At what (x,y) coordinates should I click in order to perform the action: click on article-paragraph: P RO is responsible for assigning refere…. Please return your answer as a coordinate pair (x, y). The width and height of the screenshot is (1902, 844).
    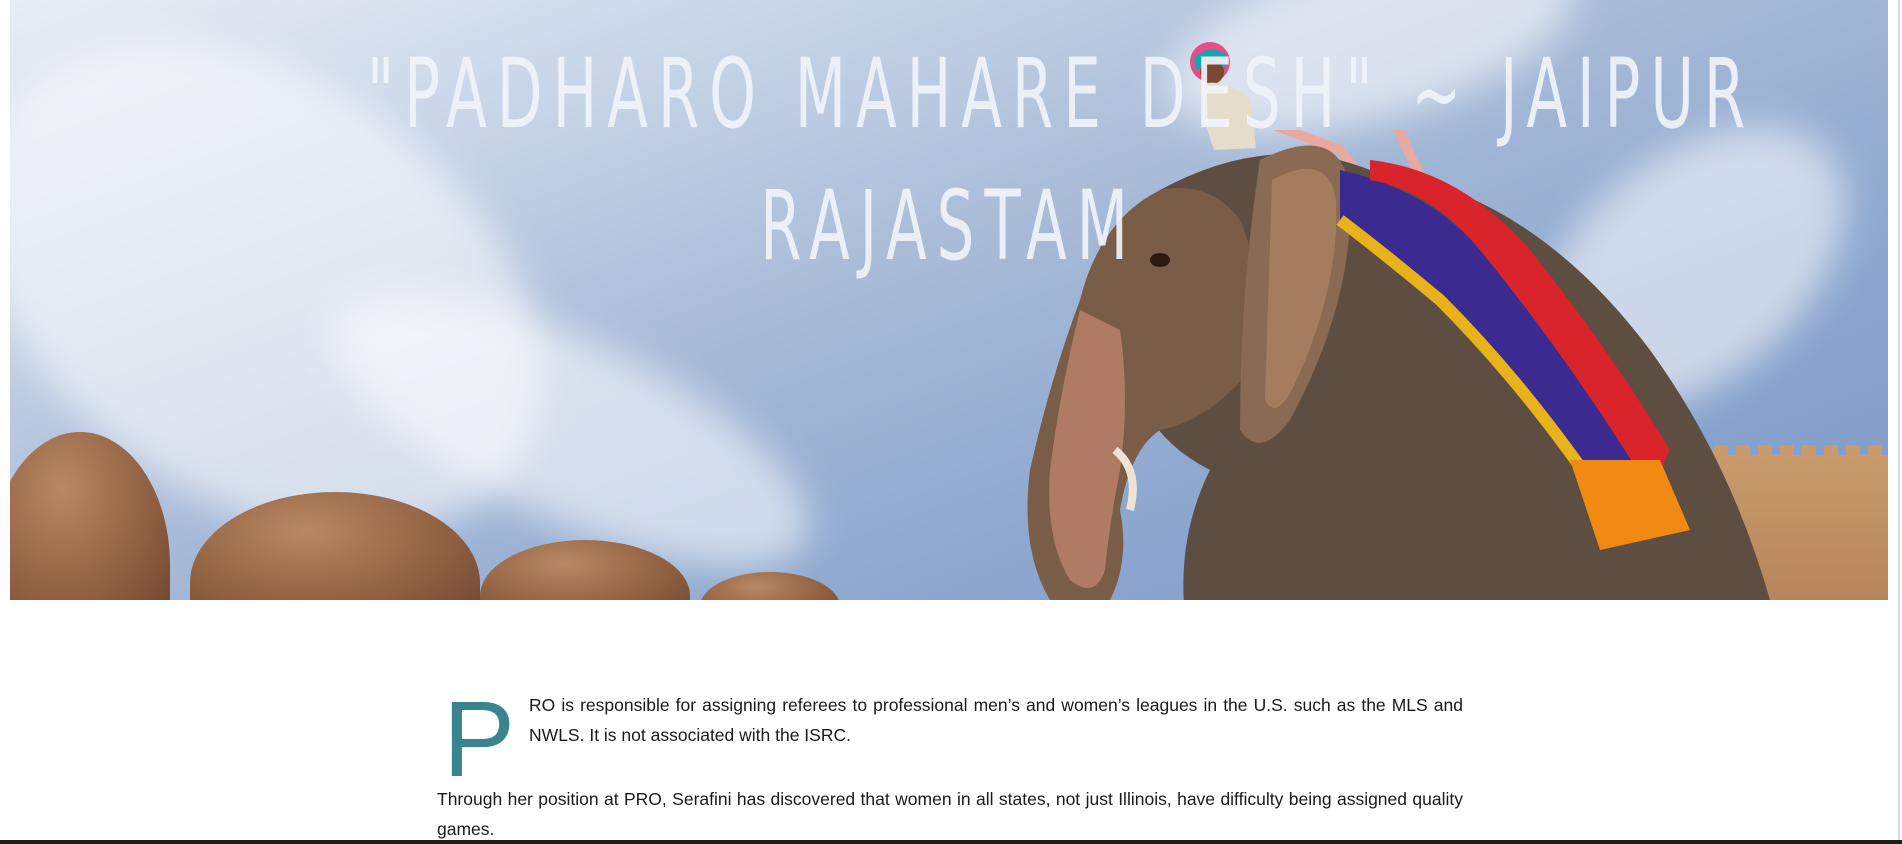
    Looking at the image, I should click on (950, 739).